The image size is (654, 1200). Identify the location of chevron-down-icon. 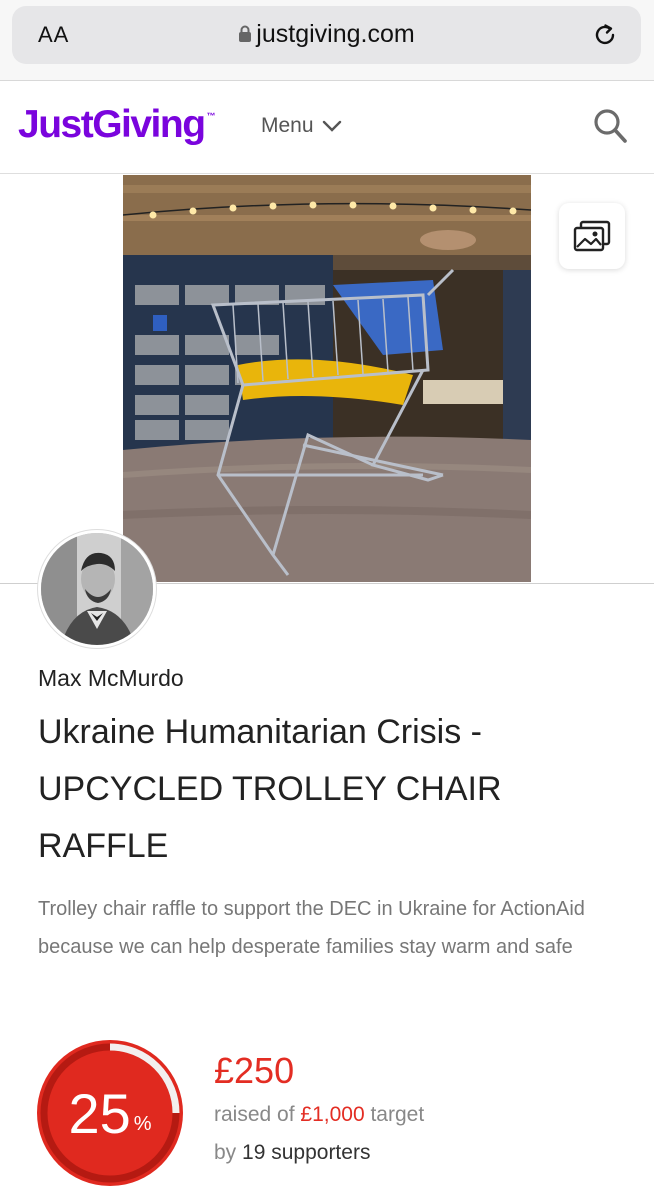
(331, 126).